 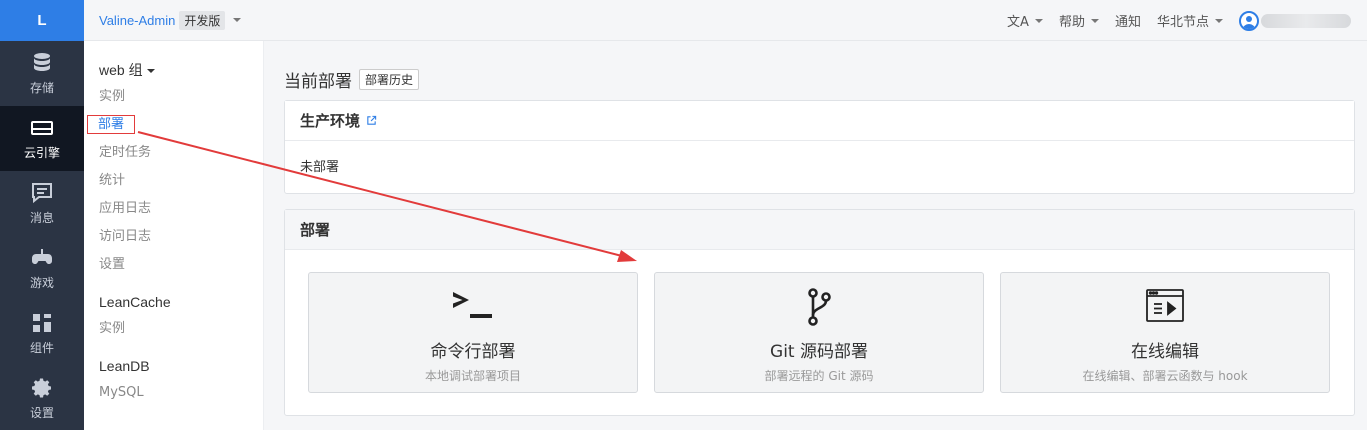 What do you see at coordinates (472, 376) in the screenshot?
I see `card-description: 本地调试部署项目` at bounding box center [472, 376].